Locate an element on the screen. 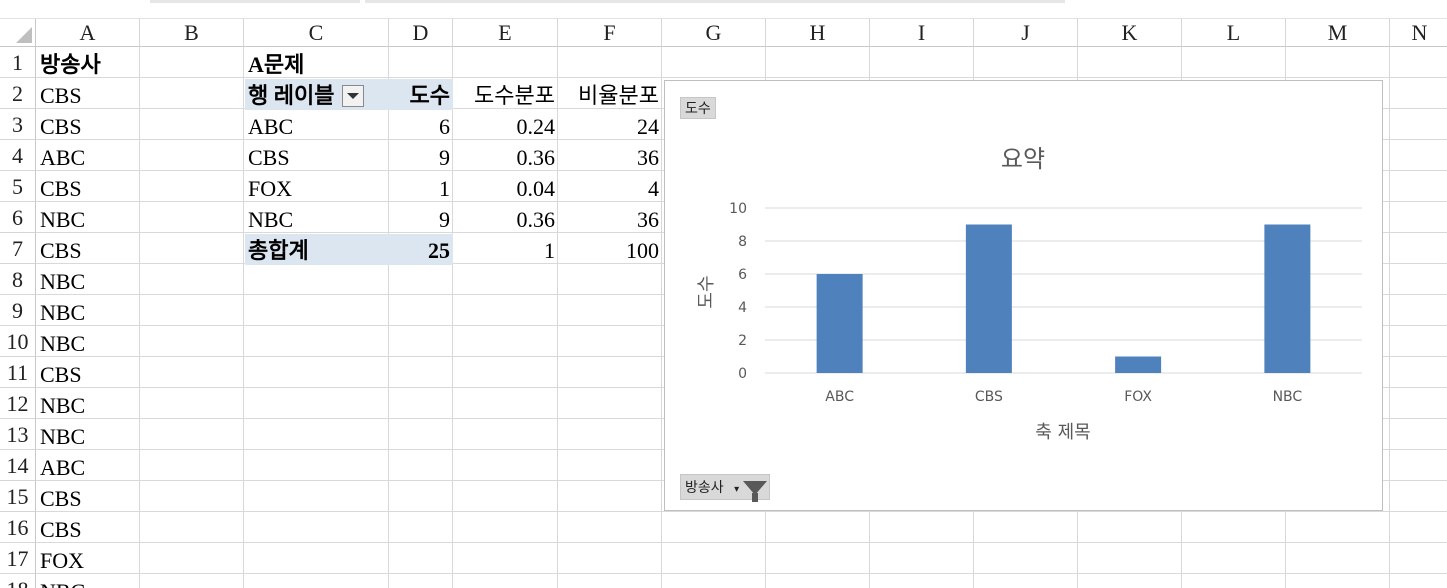 Image resolution: width=1447 pixels, height=588 pixels. y-tick-label: 2 is located at coordinates (742, 341).